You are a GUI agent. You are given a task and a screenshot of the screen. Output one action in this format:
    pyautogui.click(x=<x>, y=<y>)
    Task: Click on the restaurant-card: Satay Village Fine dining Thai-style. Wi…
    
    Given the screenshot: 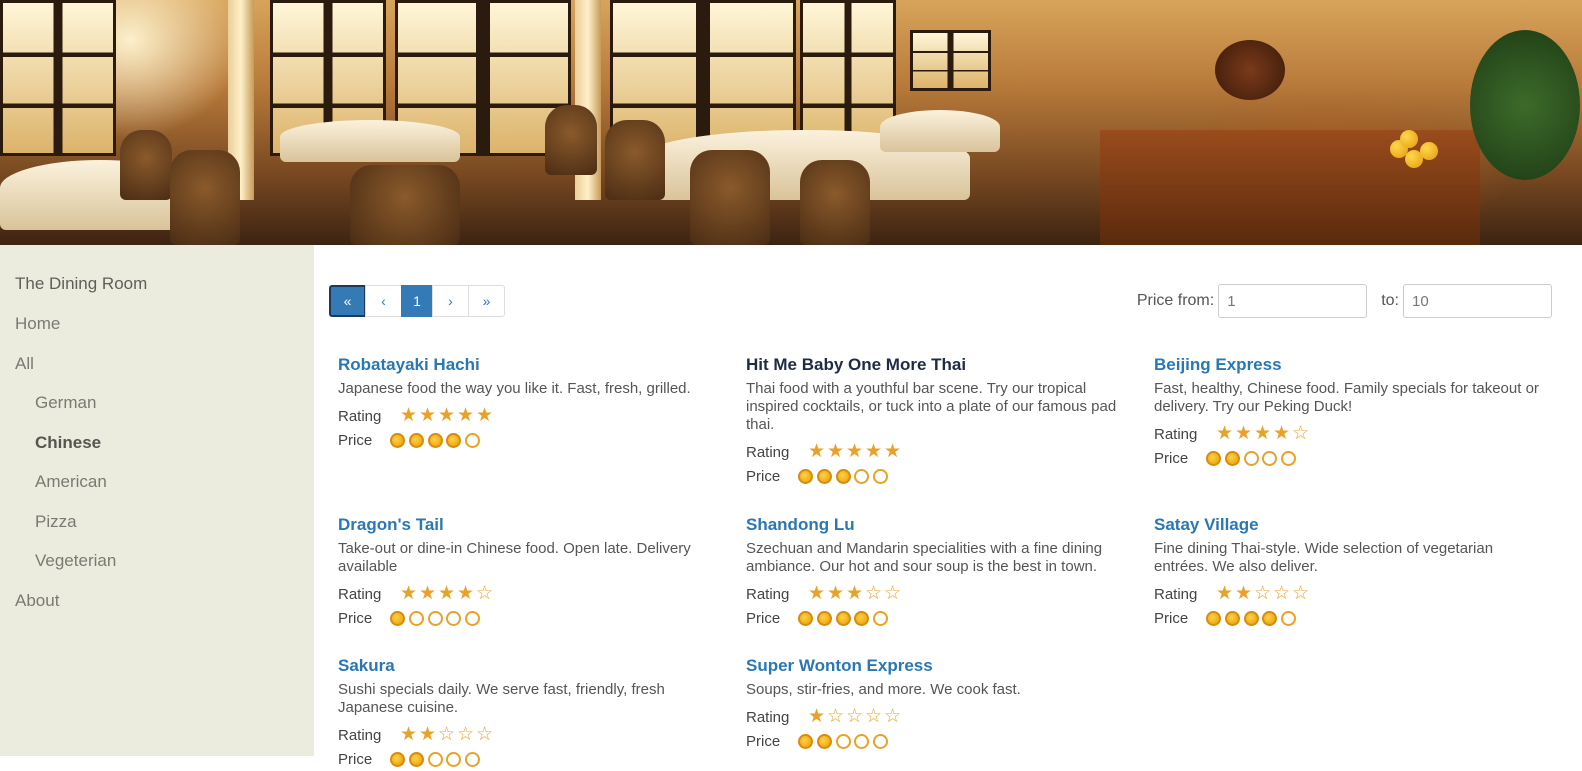 What is the action you would take?
    pyautogui.click(x=1349, y=572)
    